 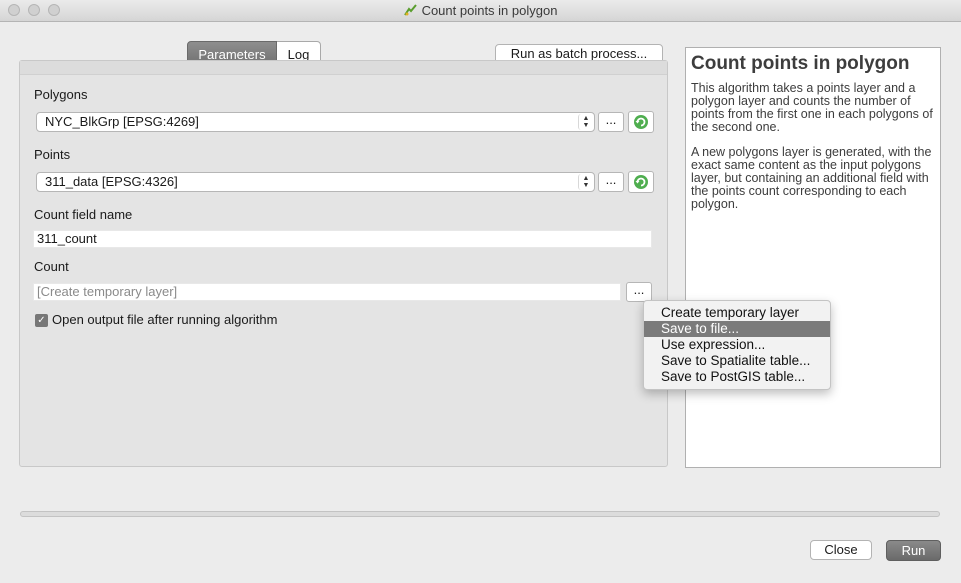 I want to click on polygons-iterate-button, so click(x=641, y=122).